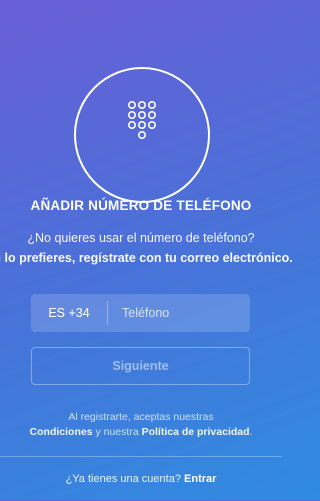 This screenshot has width=320, height=501. What do you see at coordinates (123, 479) in the screenshot?
I see `have-account-text: ¿Ya tienes una cuenta?` at bounding box center [123, 479].